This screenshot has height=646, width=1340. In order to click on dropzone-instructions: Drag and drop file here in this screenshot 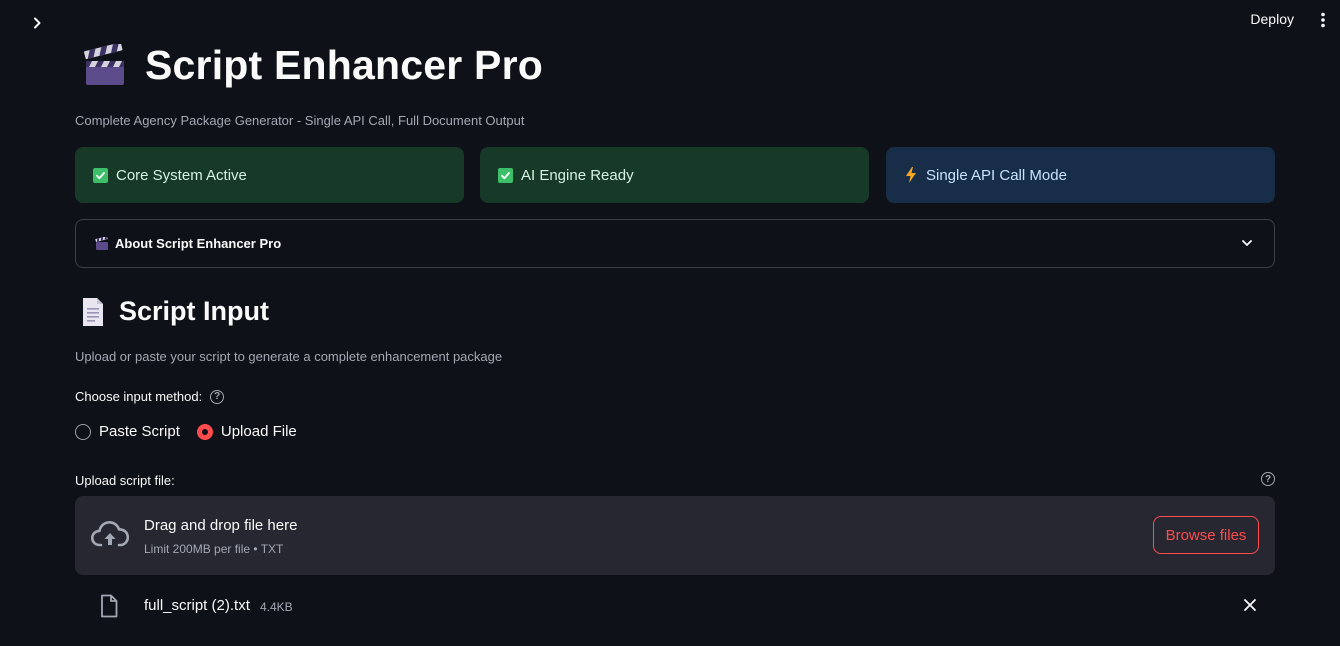, I will do `click(221, 525)`.